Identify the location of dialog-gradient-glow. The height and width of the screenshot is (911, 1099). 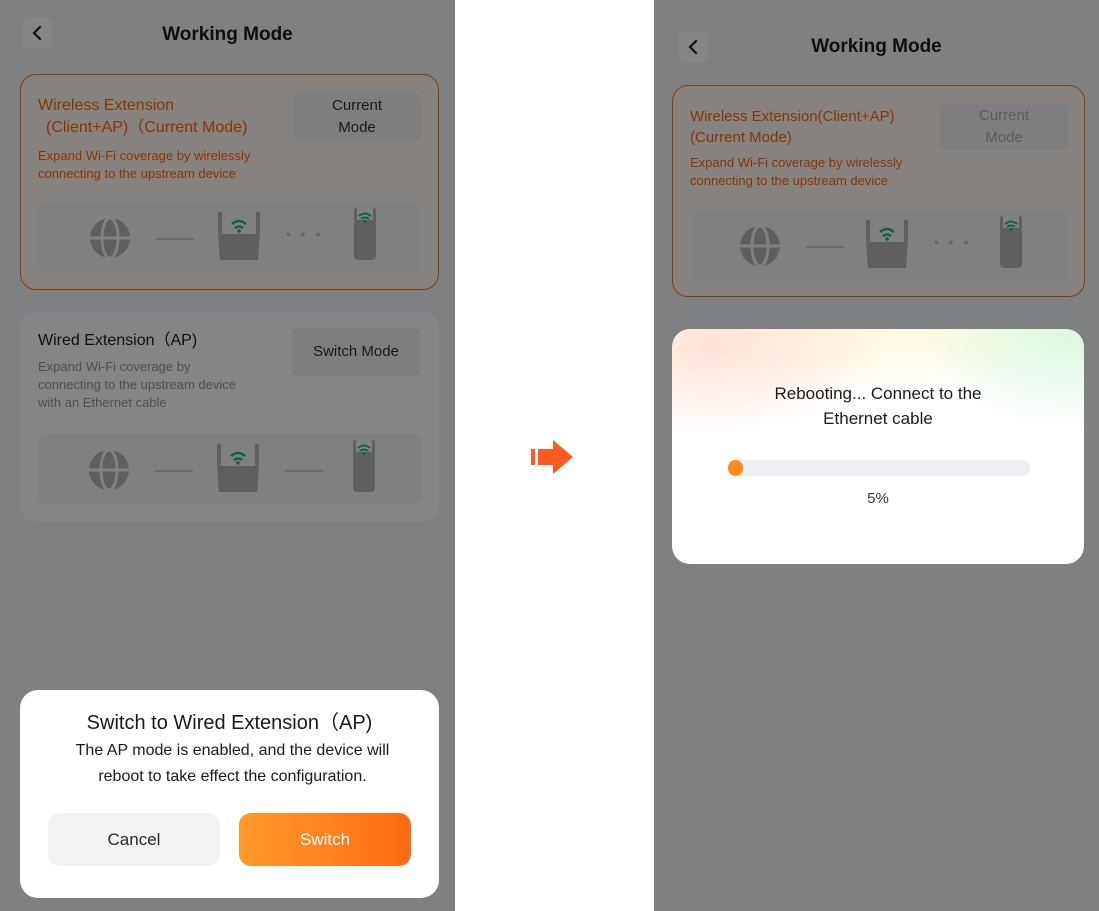
(878, 446).